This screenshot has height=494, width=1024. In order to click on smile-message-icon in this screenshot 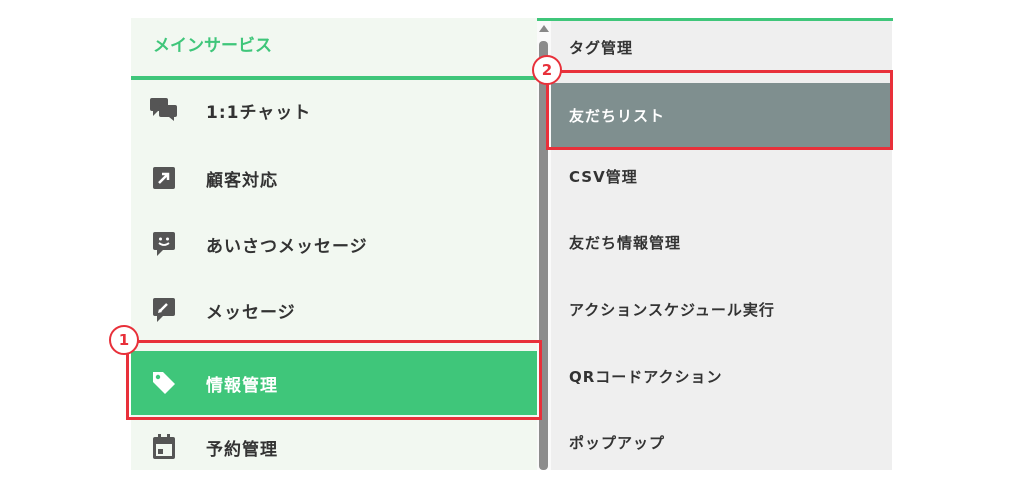, I will do `click(164, 244)`.